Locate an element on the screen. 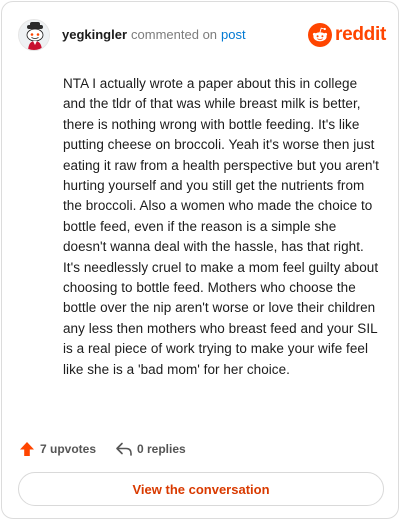 The image size is (400, 520). reply-arrow-icon is located at coordinates (124, 449).